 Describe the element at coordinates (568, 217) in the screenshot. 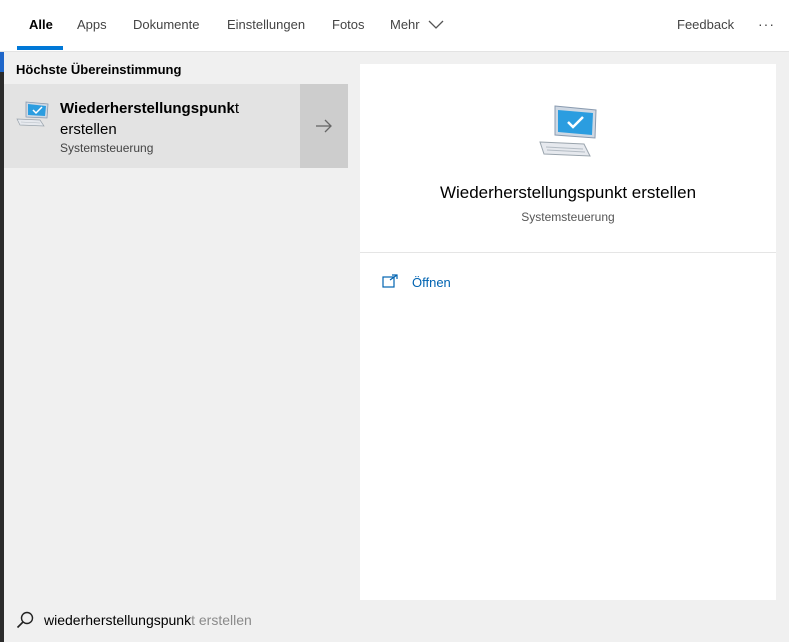

I see `preview-subtitle: Systemsteuerung` at that location.